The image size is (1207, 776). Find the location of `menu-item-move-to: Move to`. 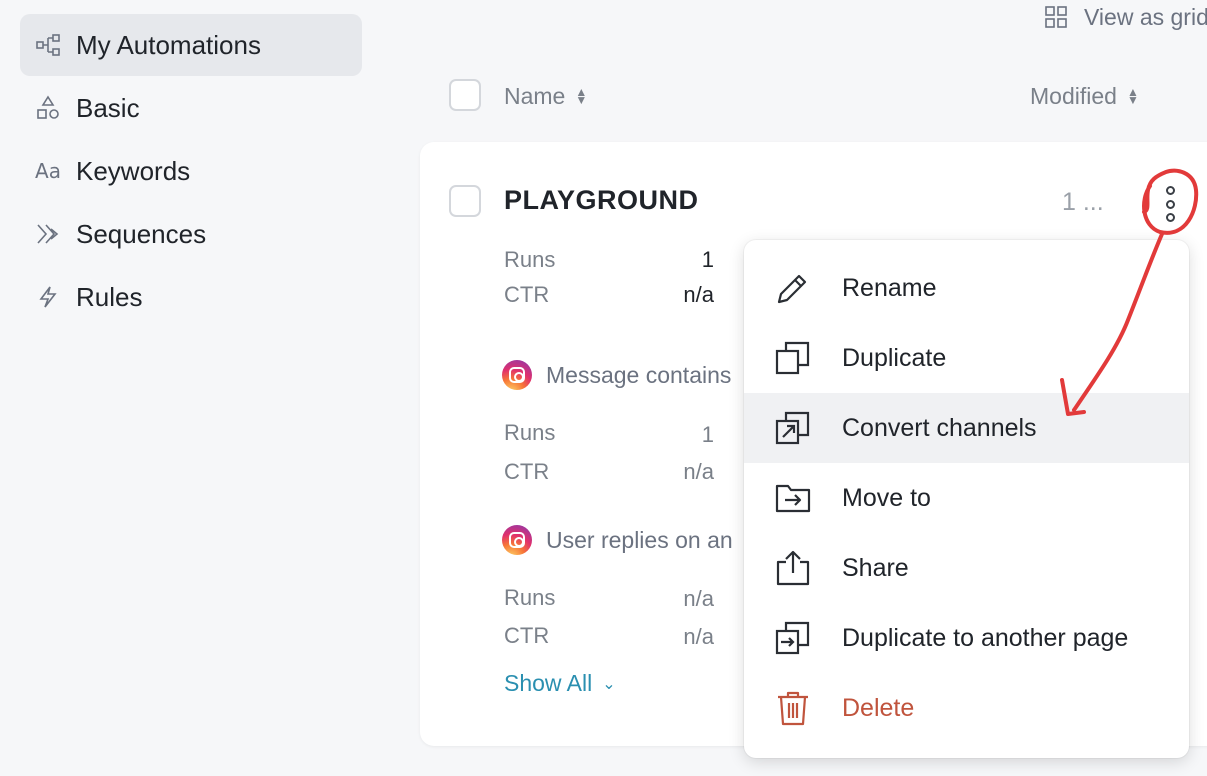

menu-item-move-to: Move to is located at coordinates (966, 498).